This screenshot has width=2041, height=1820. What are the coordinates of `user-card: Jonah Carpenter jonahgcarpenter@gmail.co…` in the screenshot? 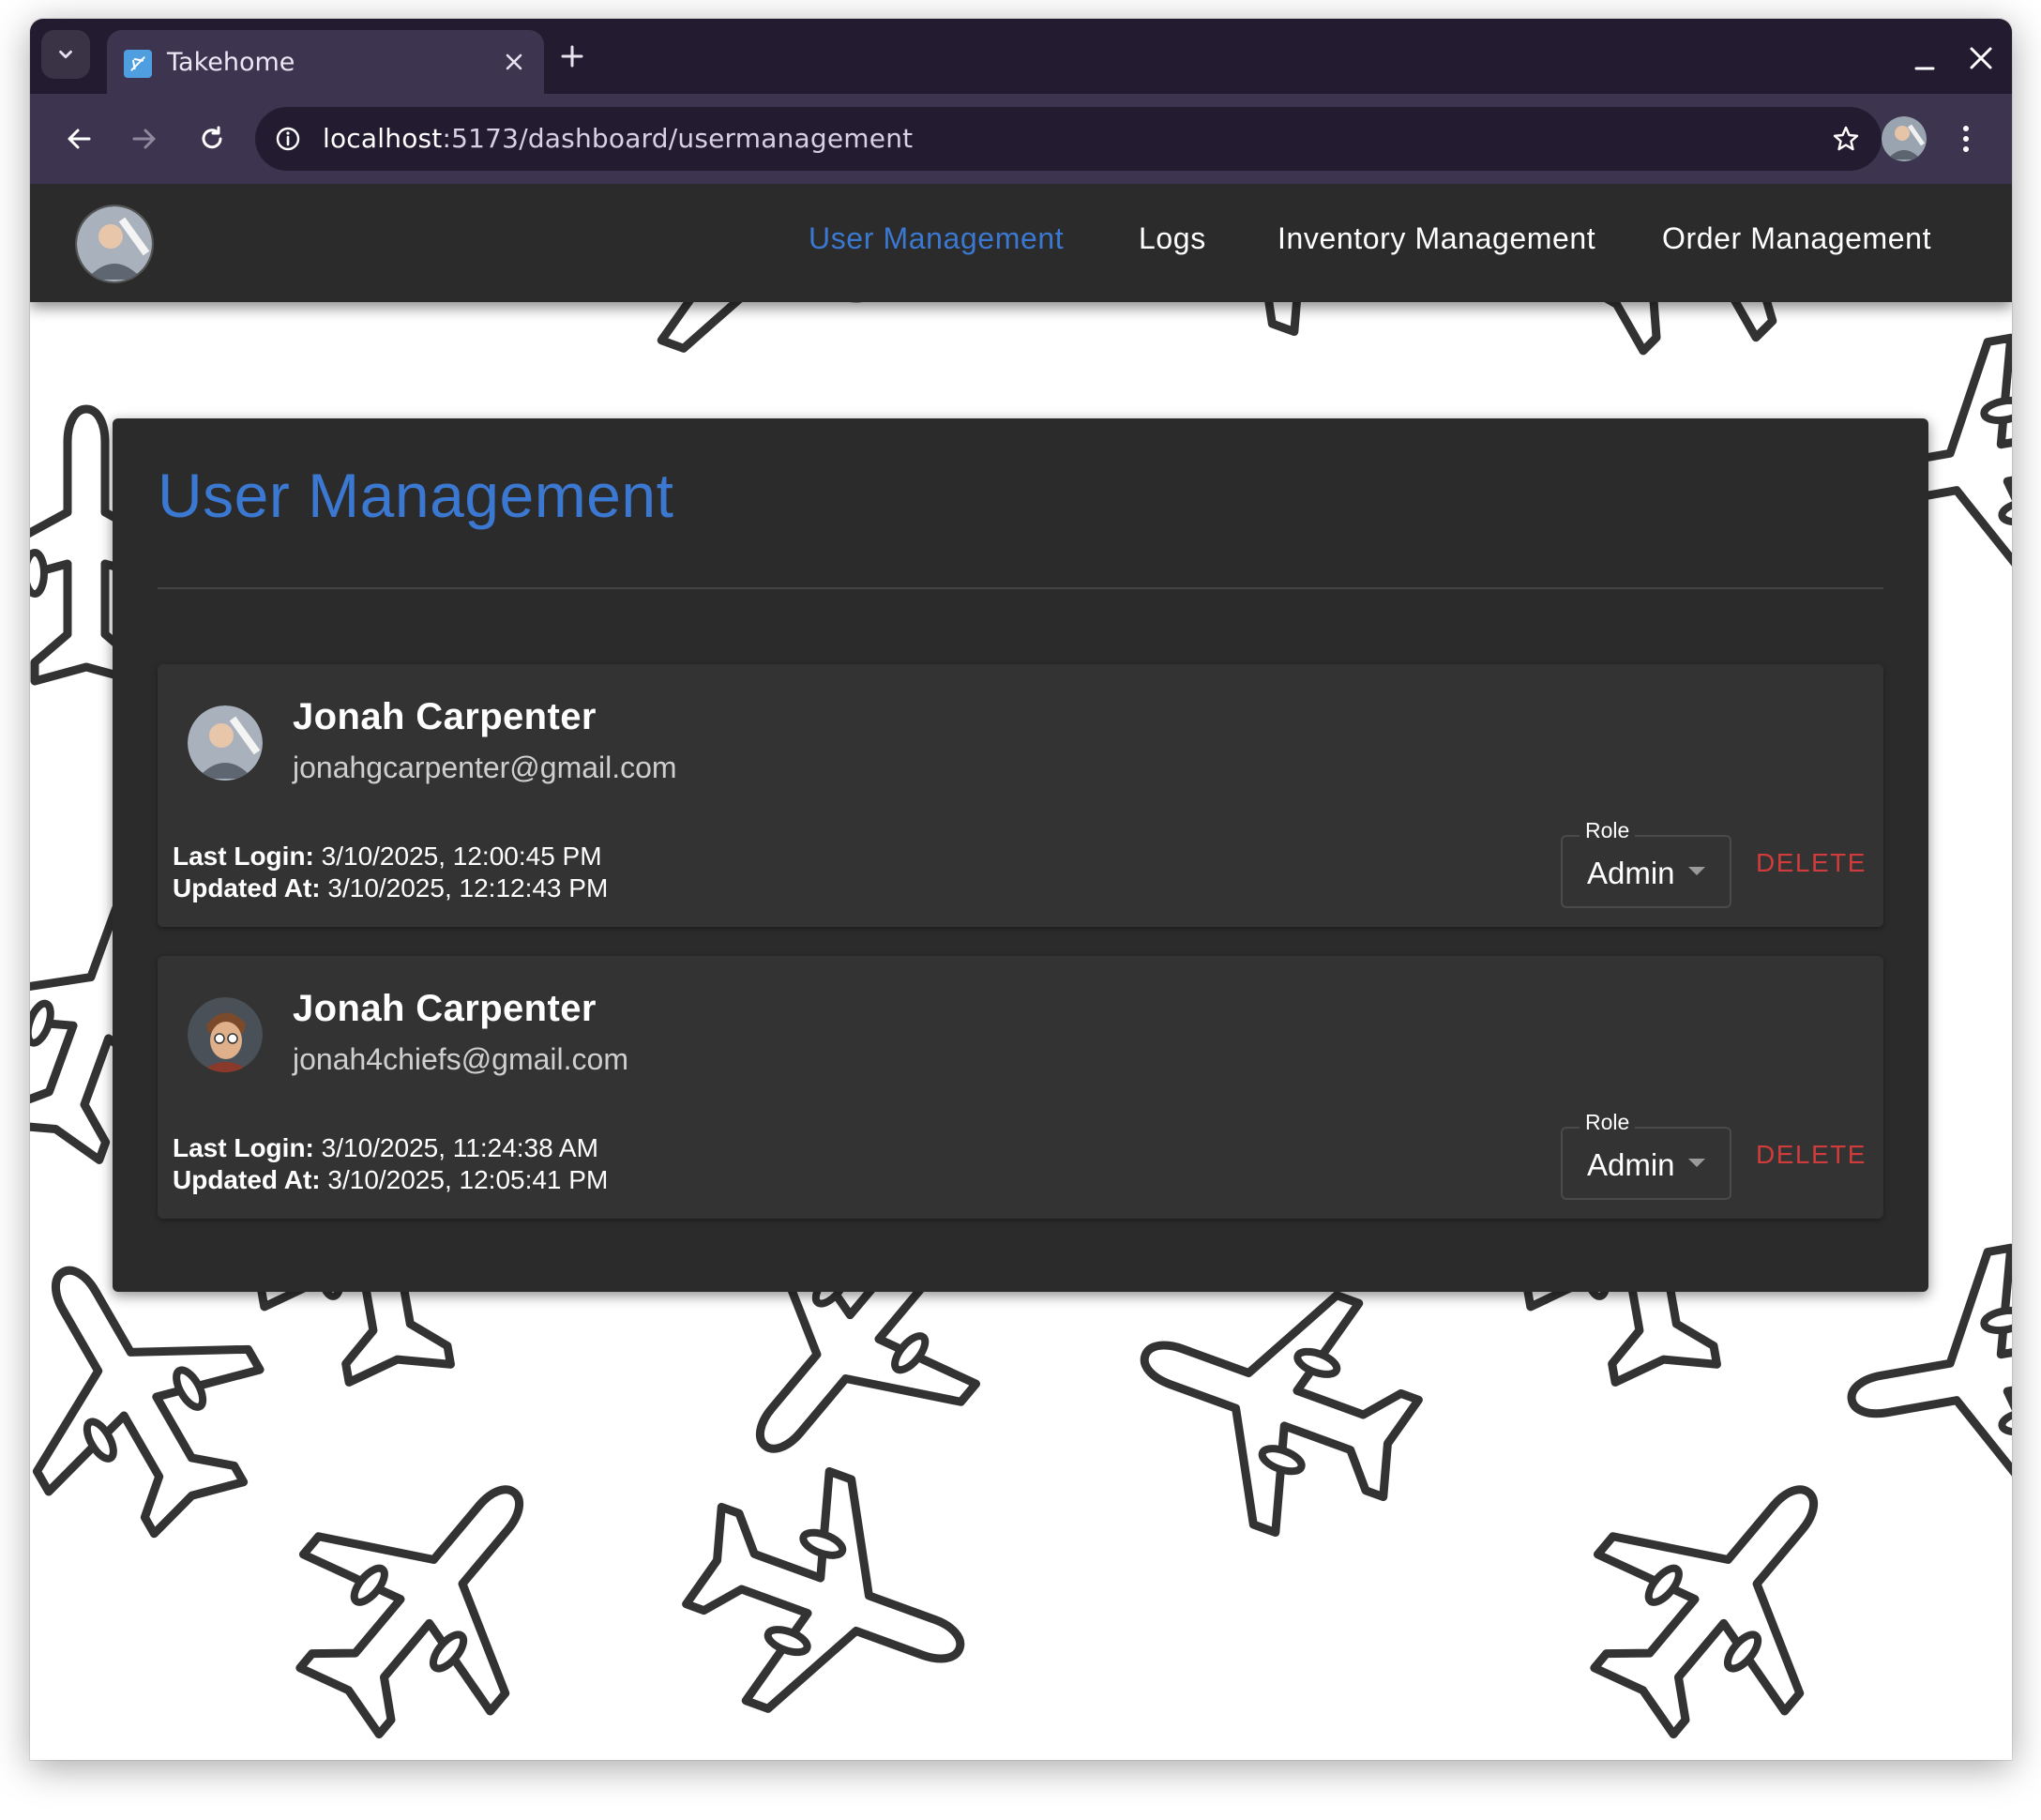 It's located at (1020, 795).